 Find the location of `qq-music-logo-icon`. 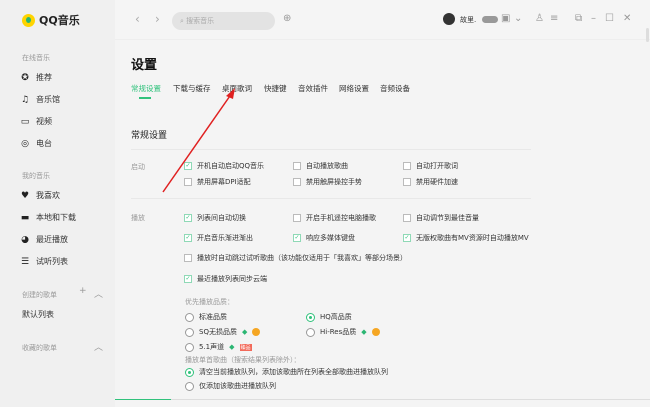

qq-music-logo-icon is located at coordinates (28, 20).